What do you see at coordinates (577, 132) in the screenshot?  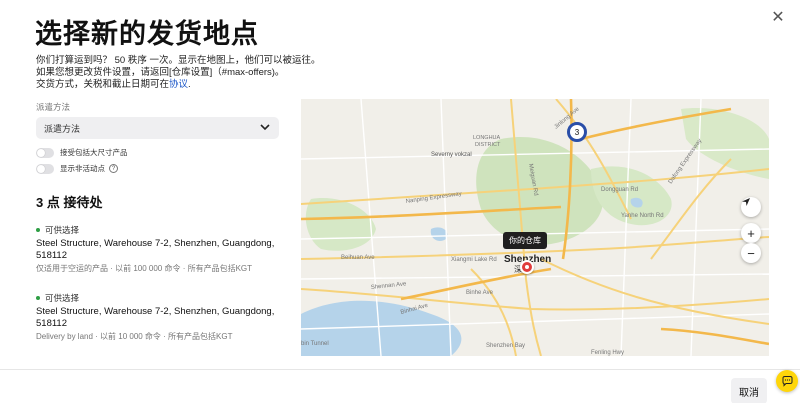 I see `map-cluster-marker: 3` at bounding box center [577, 132].